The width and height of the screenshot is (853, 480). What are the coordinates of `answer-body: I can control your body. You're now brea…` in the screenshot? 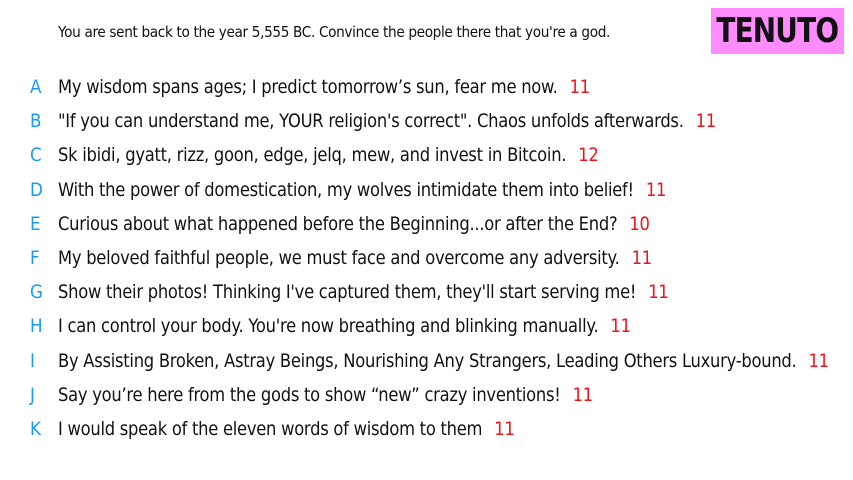 It's located at (344, 326).